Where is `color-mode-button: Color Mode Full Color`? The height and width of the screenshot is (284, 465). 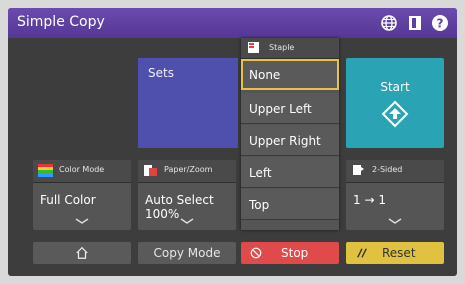
color-mode-button: Color Mode Full Color is located at coordinates (82, 195).